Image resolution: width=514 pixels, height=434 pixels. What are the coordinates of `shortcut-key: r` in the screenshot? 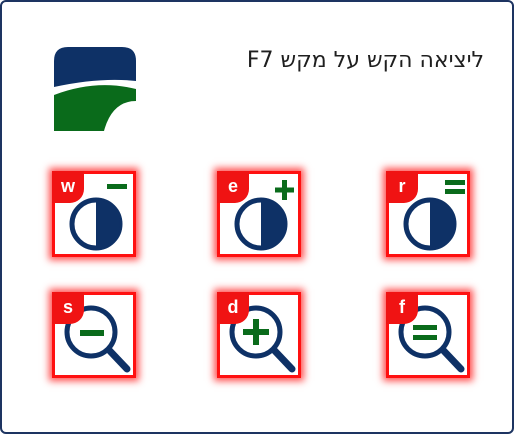 It's located at (402, 187).